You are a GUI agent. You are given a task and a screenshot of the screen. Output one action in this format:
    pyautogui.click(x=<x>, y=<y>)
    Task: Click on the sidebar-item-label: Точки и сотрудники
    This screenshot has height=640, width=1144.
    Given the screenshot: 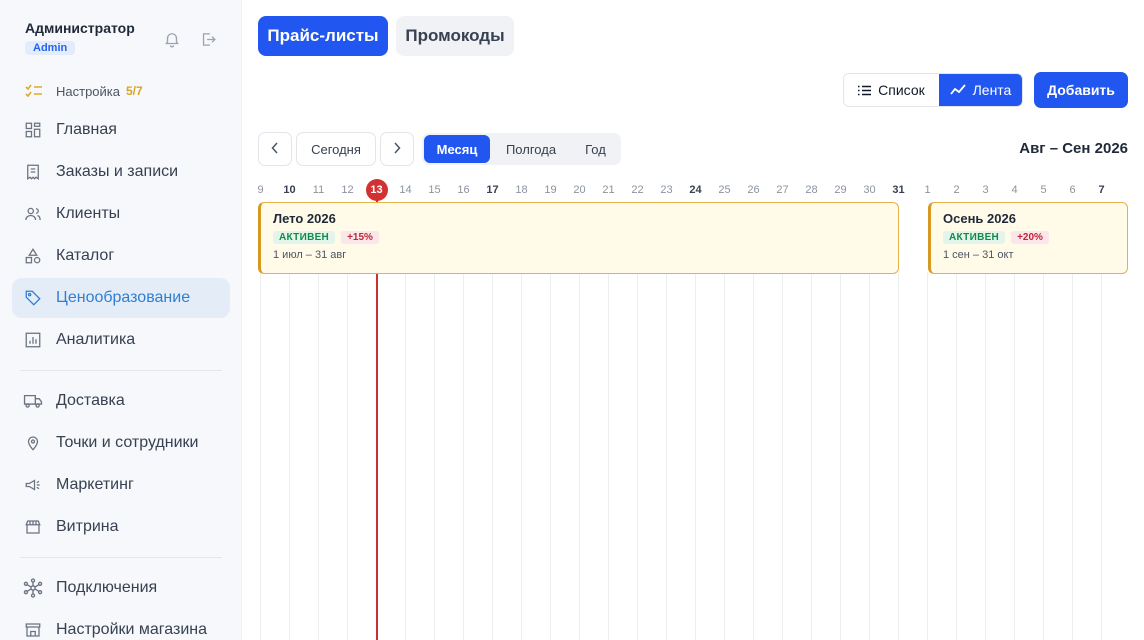 What is the action you would take?
    pyautogui.click(x=127, y=442)
    